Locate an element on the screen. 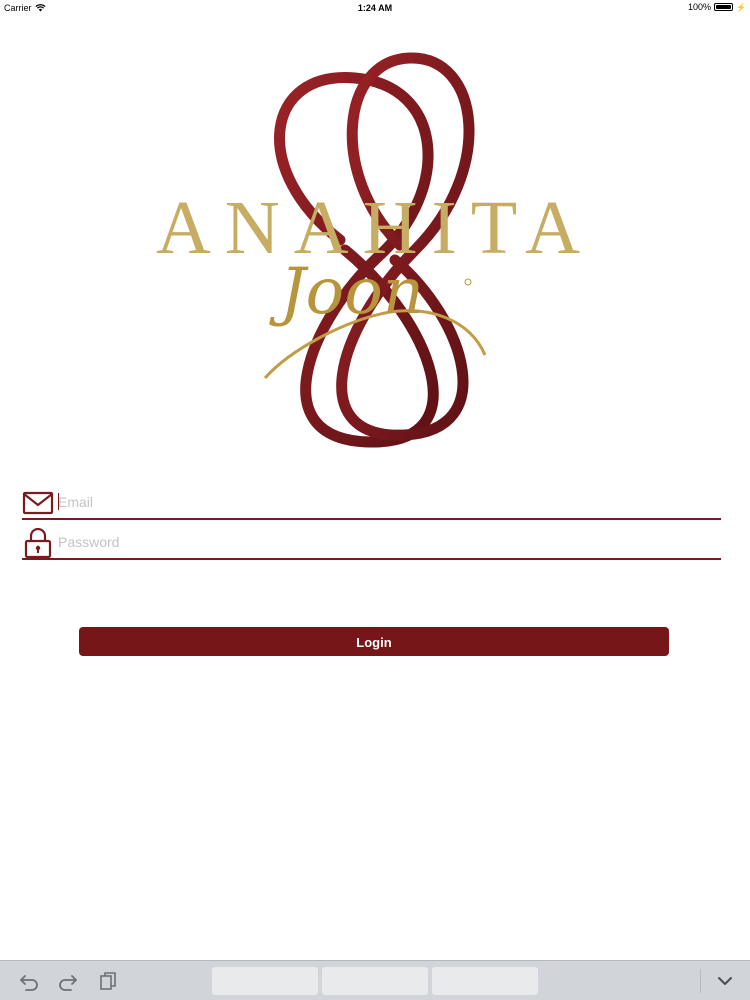  envelope-icon is located at coordinates (38, 503).